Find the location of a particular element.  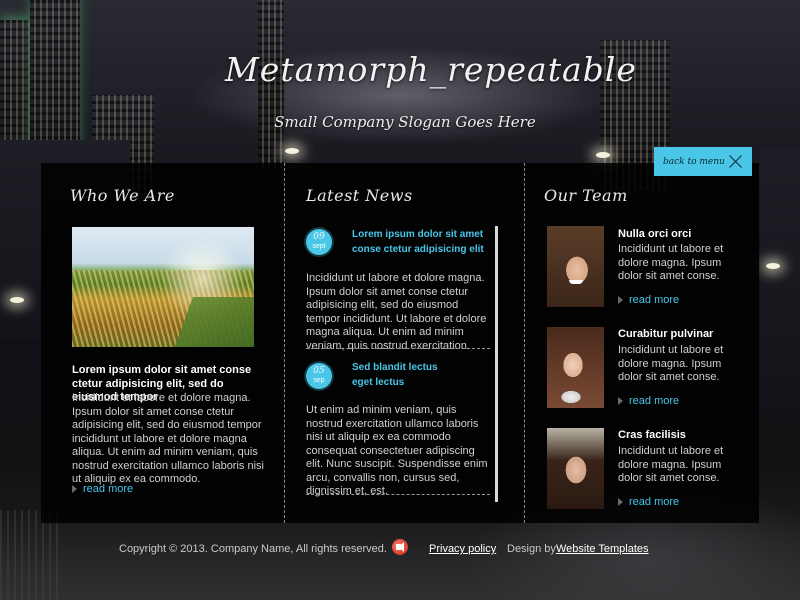

who-we-are-read-more-link: read more is located at coordinates (102, 489).